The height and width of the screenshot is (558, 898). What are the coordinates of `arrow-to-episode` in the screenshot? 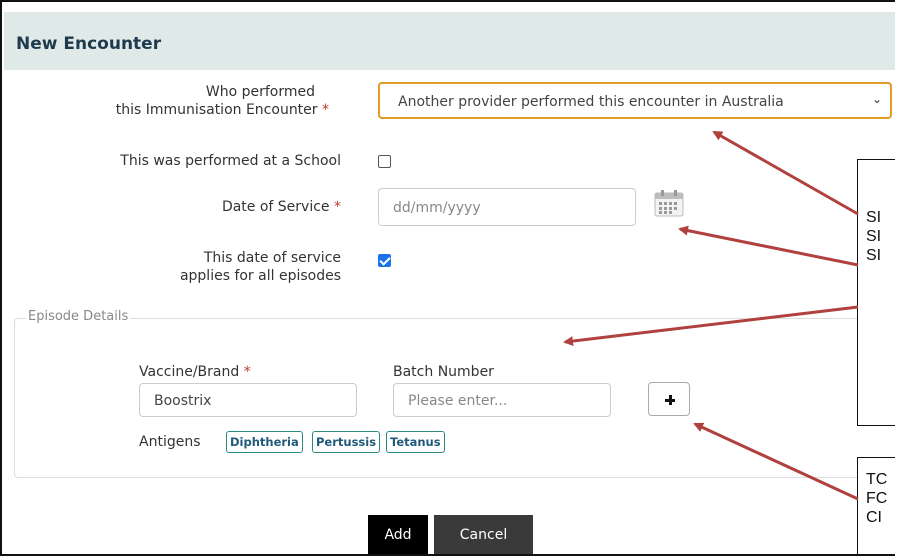 It's located at (711, 326).